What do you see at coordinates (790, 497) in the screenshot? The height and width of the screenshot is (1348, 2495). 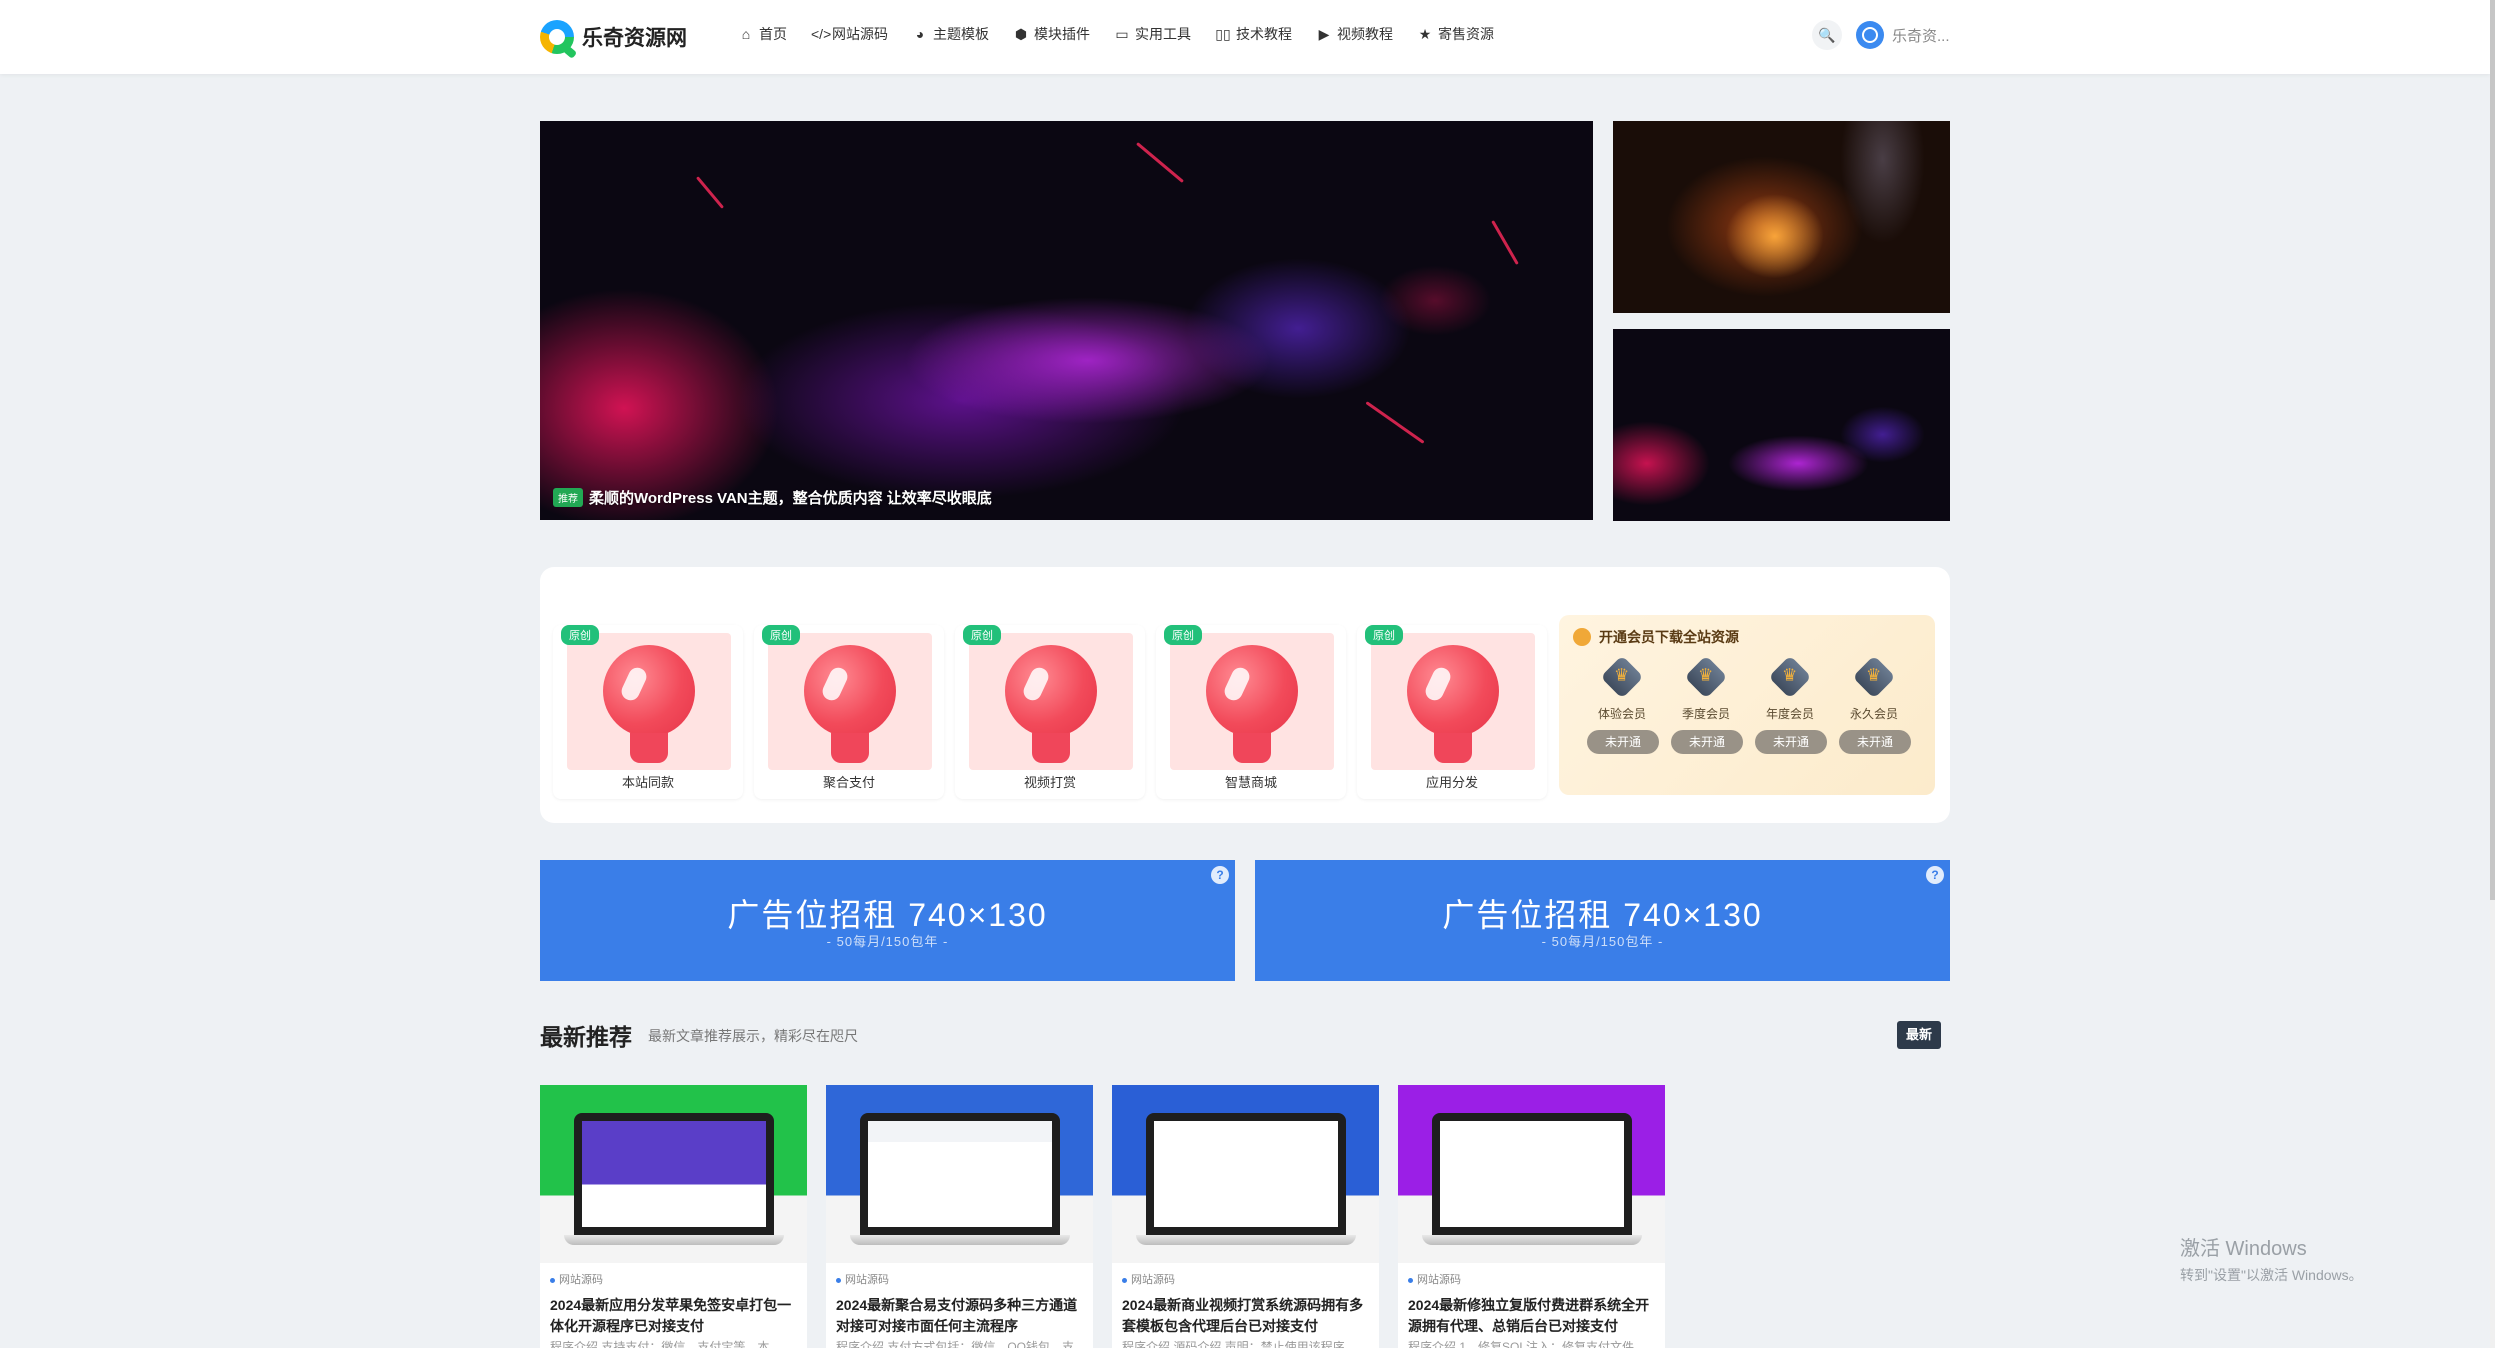 I see `banner-title: 柔顺的WordPress VAN主题，整合优质内容 让效率尽收眼底` at bounding box center [790, 497].